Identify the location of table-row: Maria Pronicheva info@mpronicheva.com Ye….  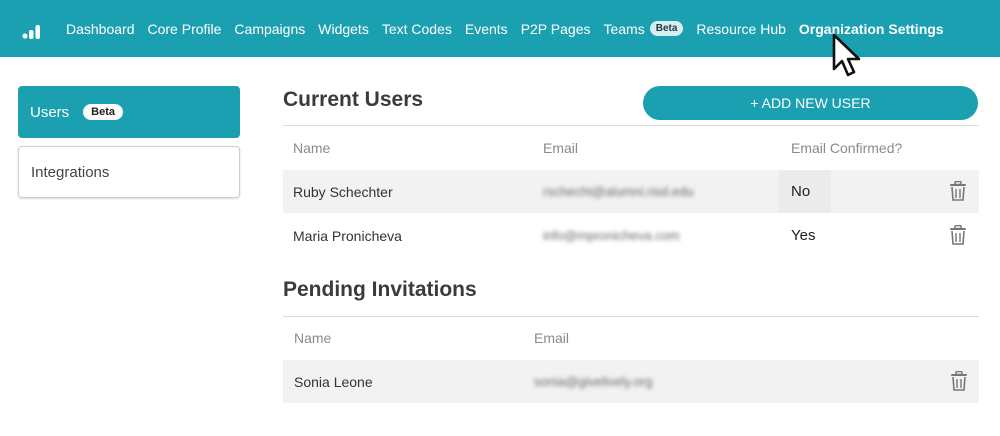
(631, 235).